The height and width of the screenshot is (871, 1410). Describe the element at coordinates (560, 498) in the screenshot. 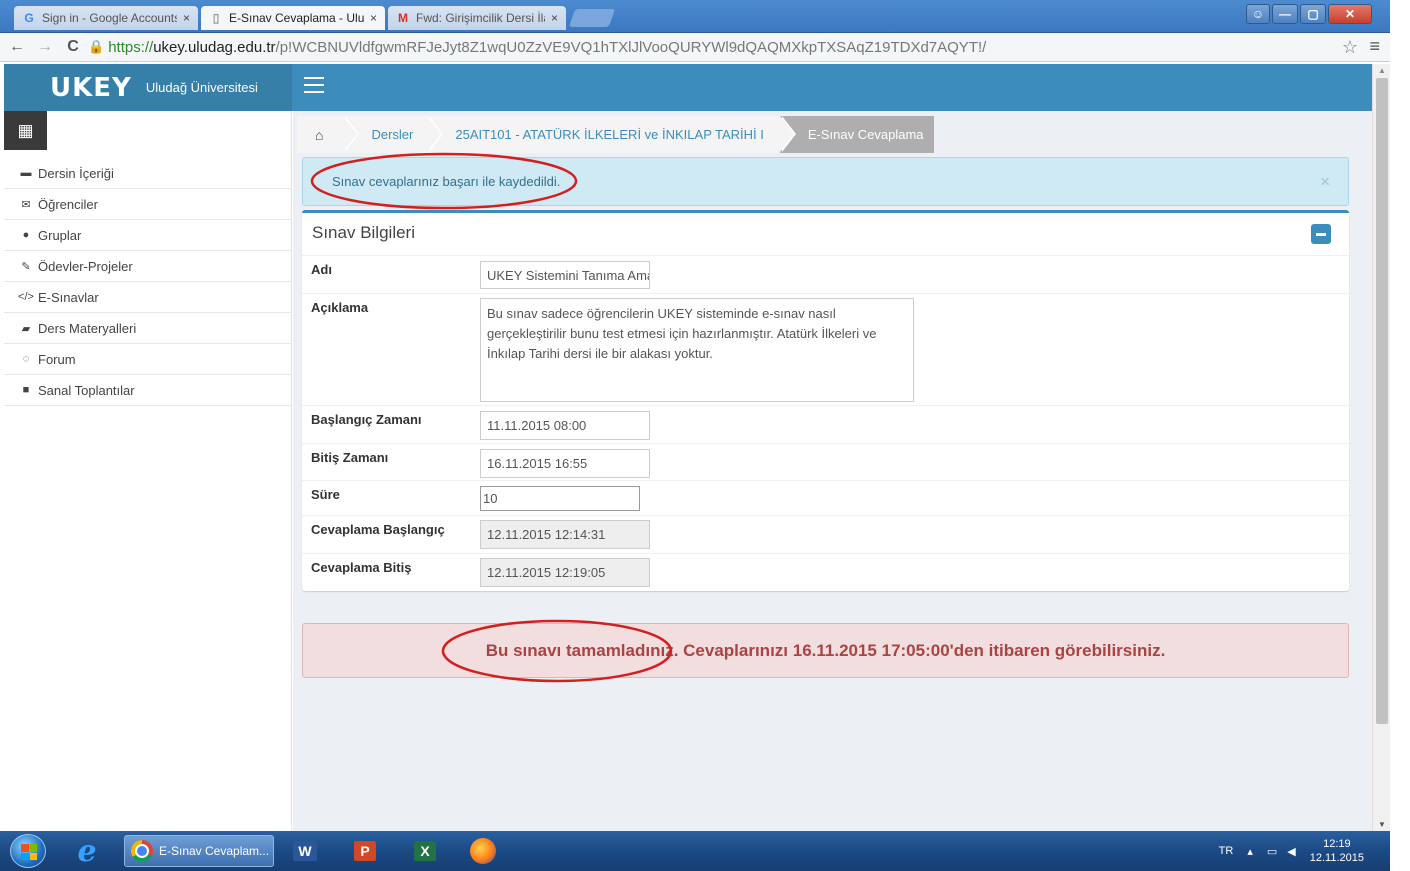

I see `duration-input: 10` at that location.